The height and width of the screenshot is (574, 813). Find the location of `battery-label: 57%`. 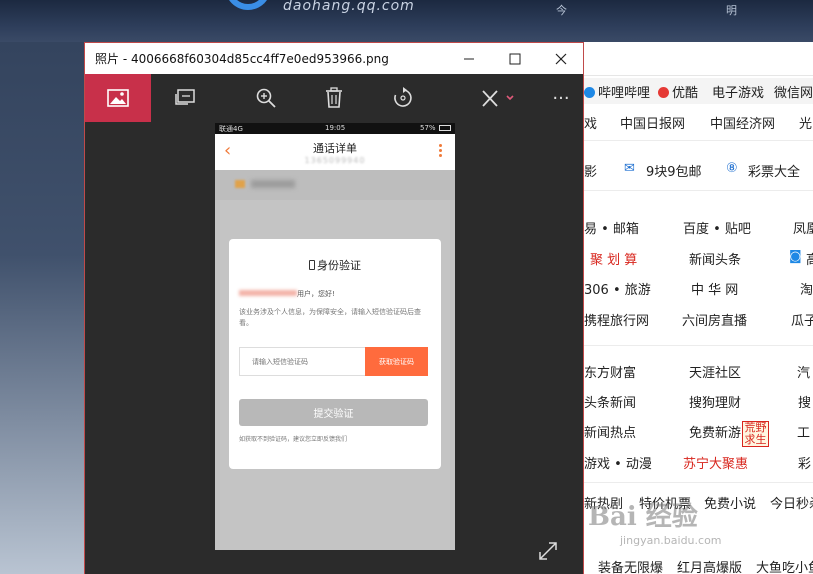

battery-label: 57% is located at coordinates (428, 128).